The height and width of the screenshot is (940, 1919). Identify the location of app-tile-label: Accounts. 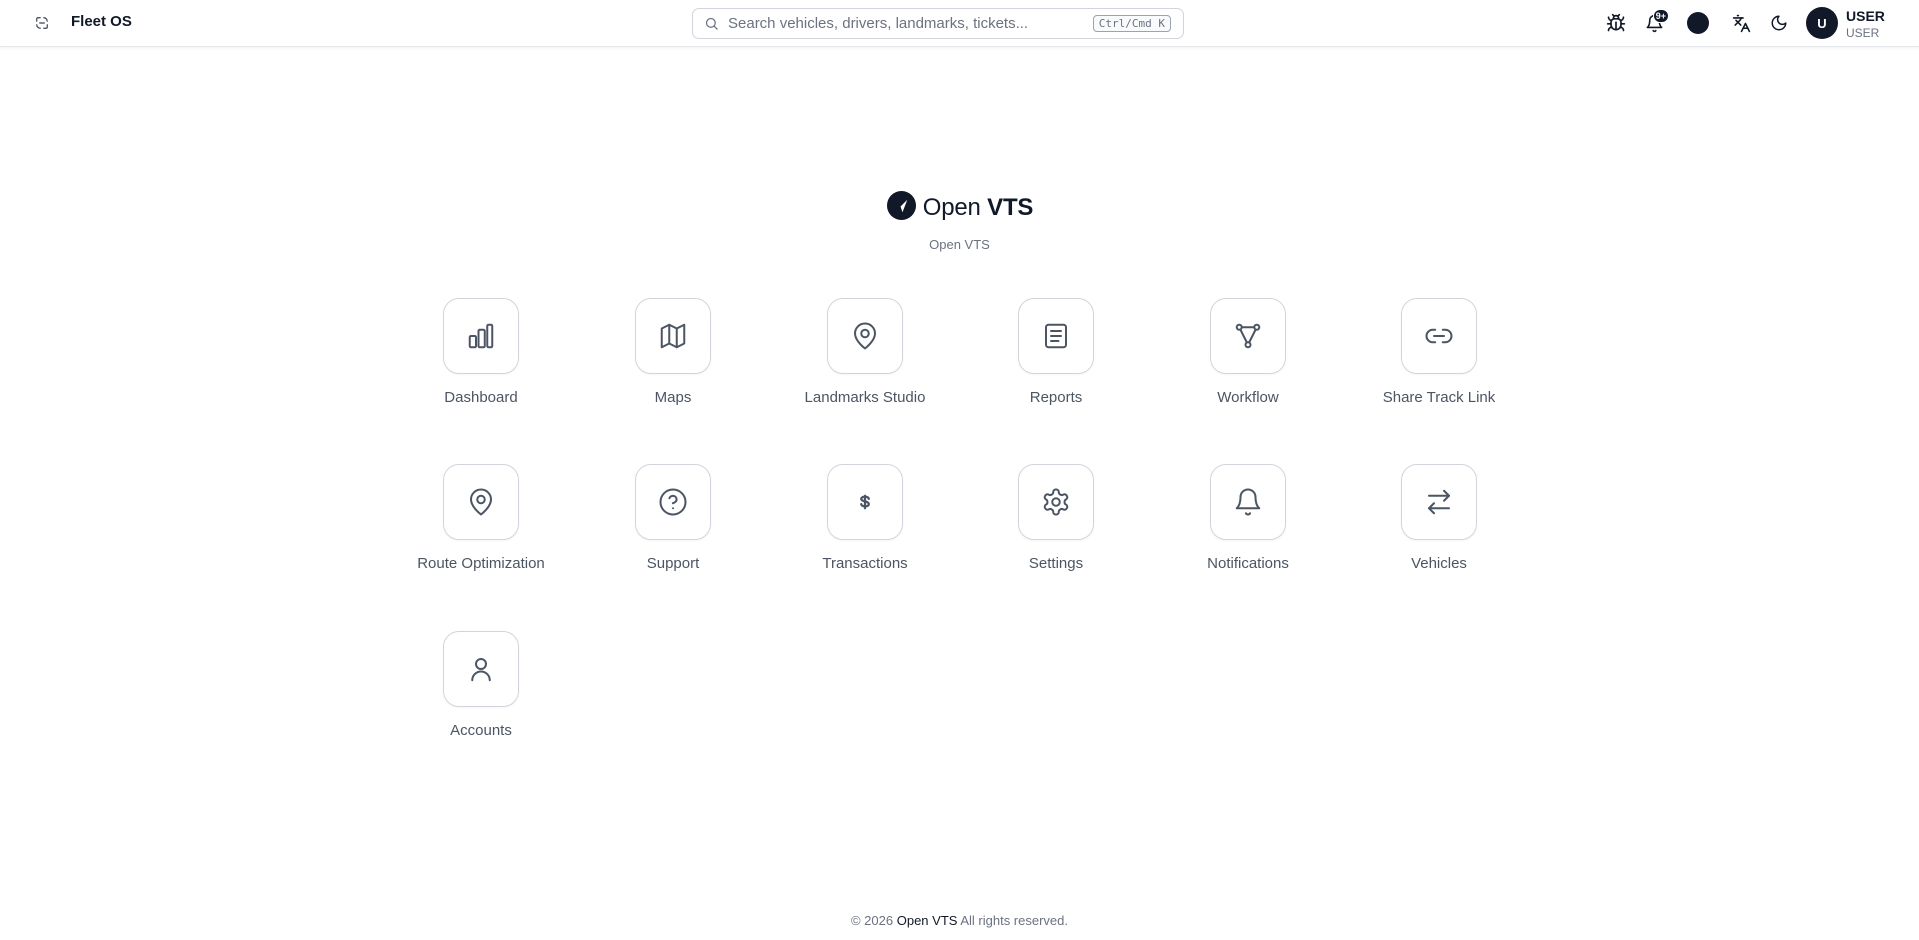
(481, 730).